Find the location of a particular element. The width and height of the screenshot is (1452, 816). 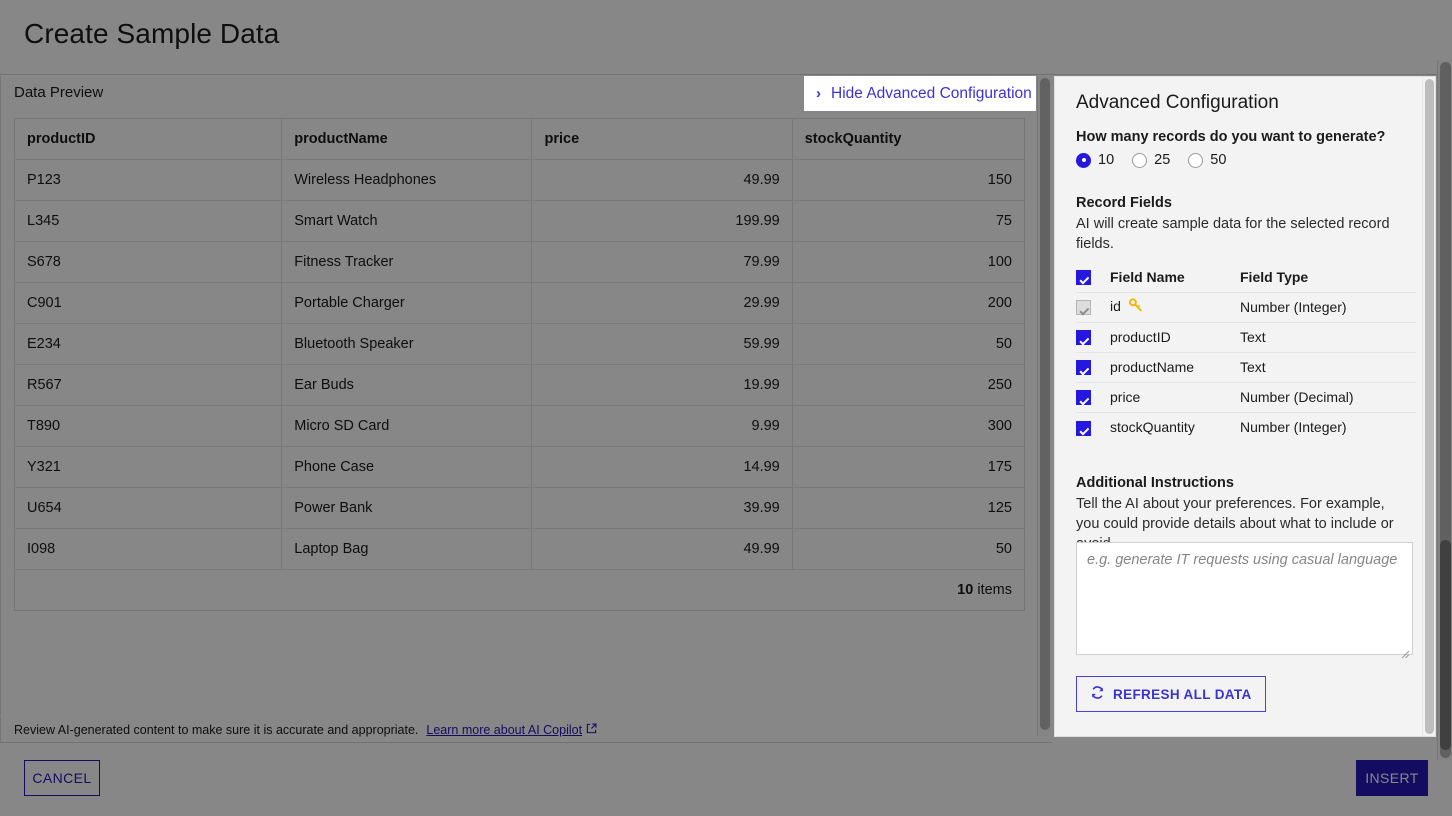

table-row: S678 Fitness Tracker 79.99 100 is located at coordinates (519, 262).